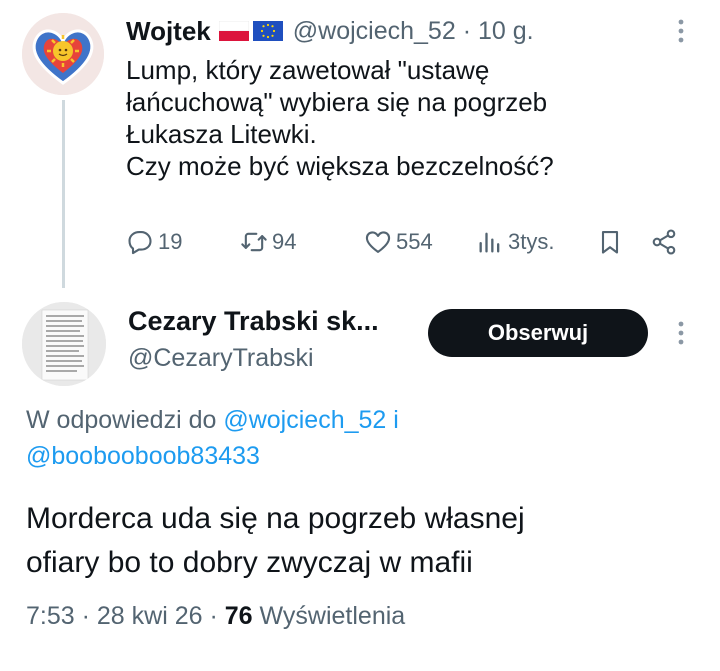  What do you see at coordinates (254, 242) in the screenshot?
I see `repost-icon` at bounding box center [254, 242].